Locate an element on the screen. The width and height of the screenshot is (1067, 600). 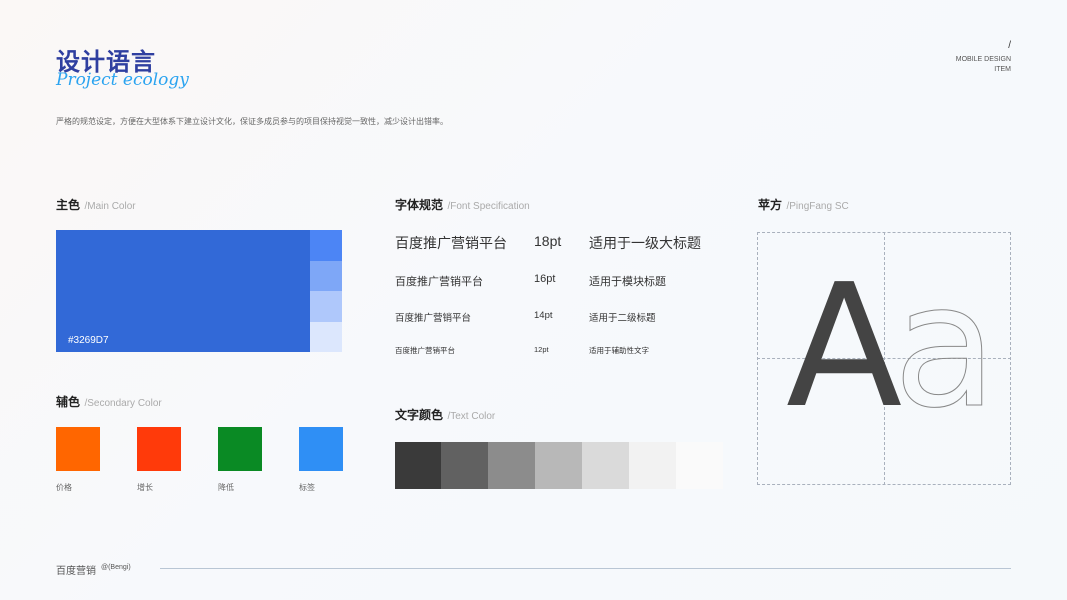
footer-handle: @(Bengi) is located at coordinates (116, 567).